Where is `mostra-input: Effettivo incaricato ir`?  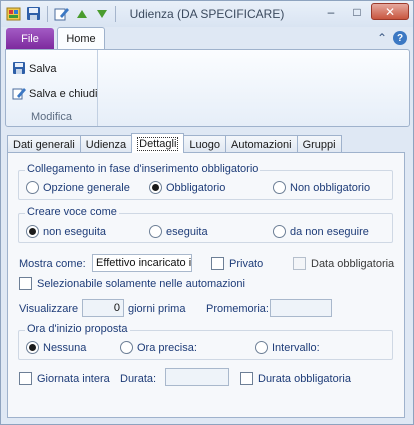 mostra-input: Effettivo incaricato ir is located at coordinates (142, 263).